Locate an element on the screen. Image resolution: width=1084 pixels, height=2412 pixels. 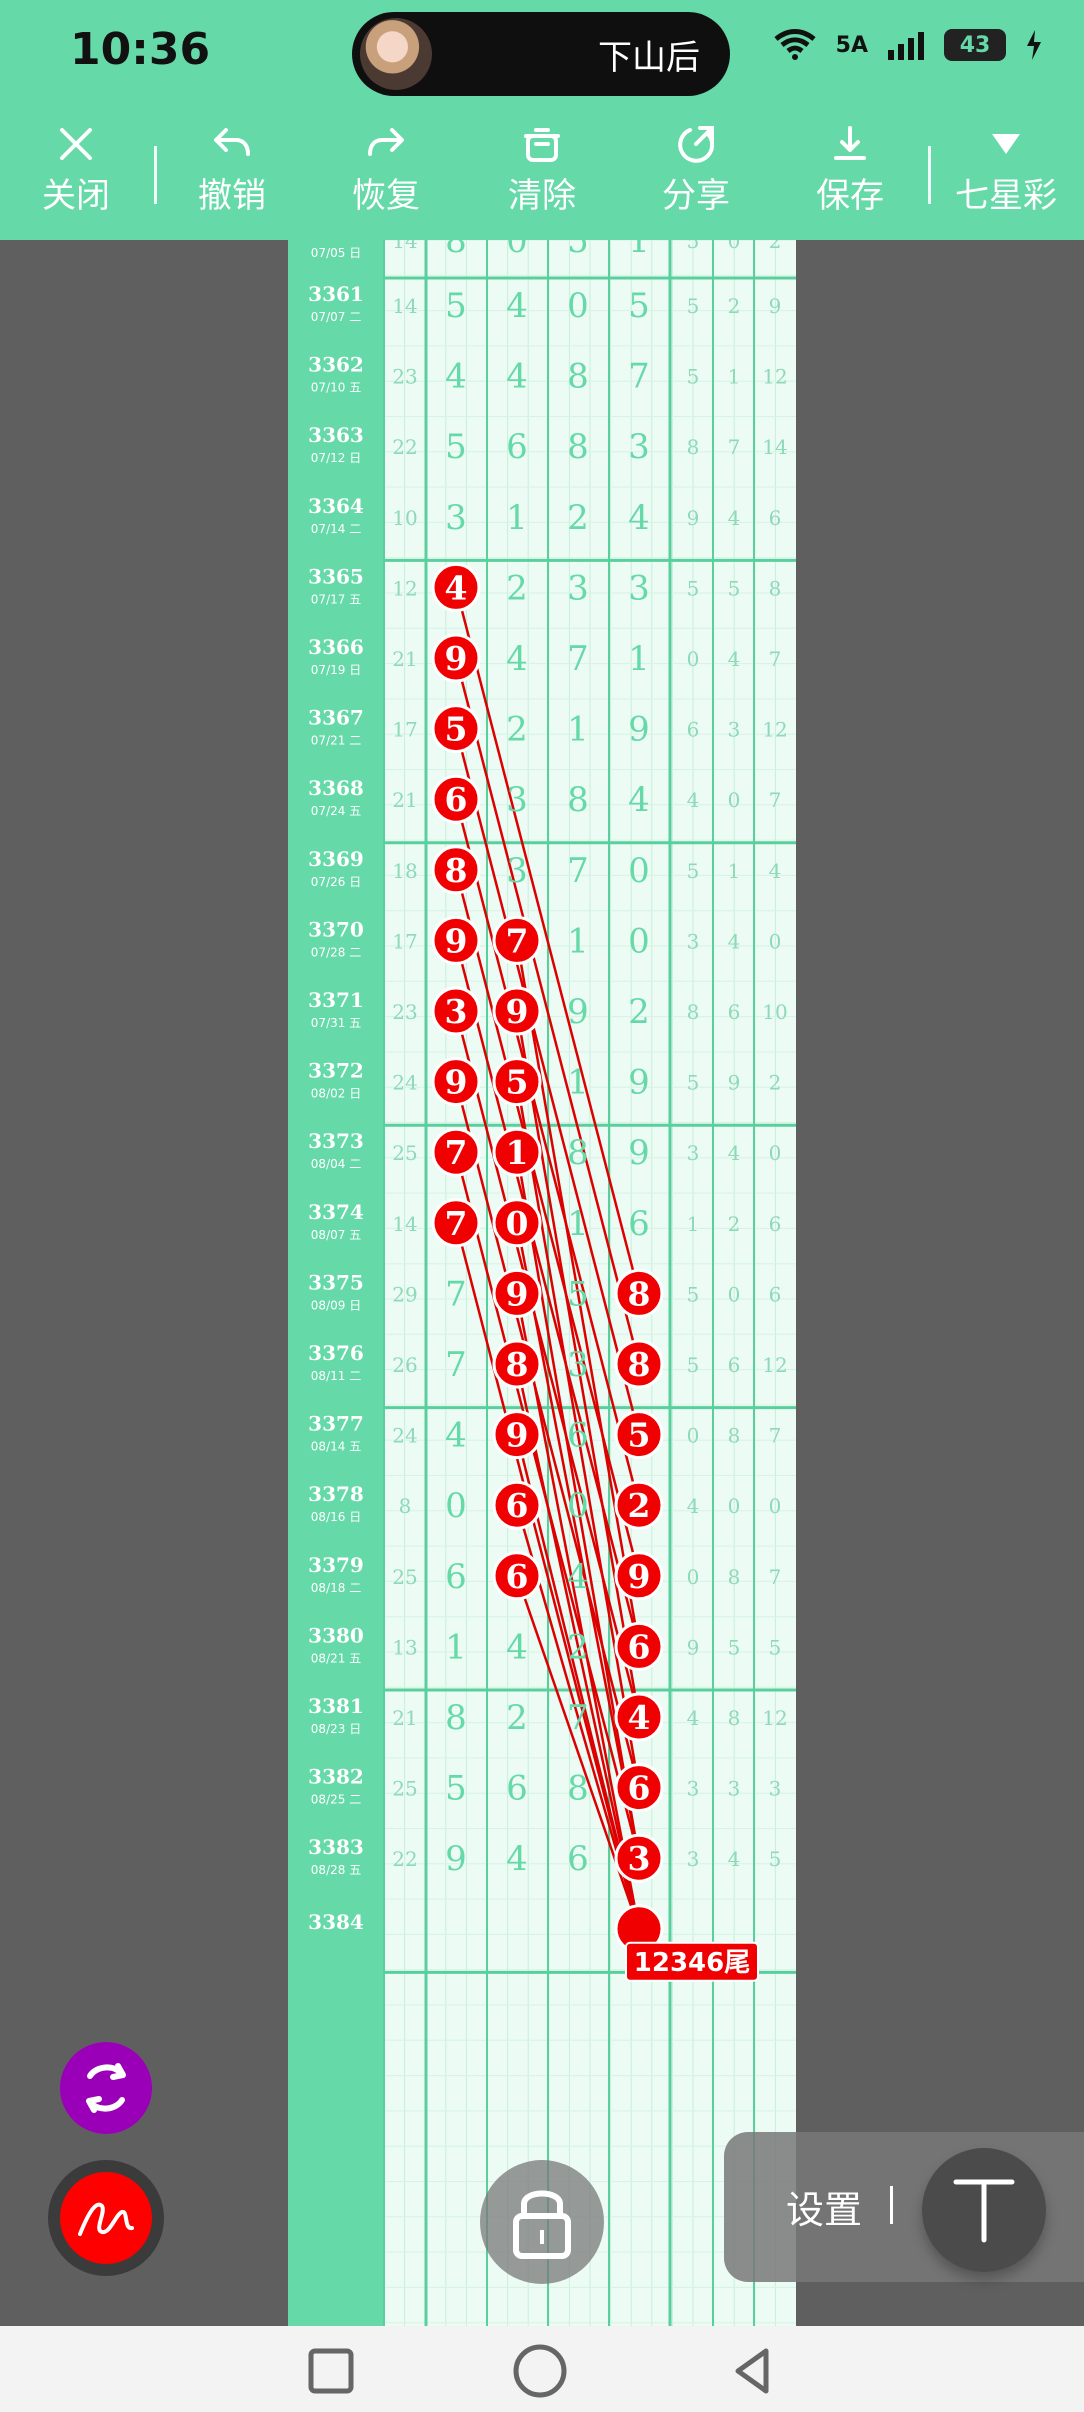
issue-date: 08/18 二 is located at coordinates (336, 1588).